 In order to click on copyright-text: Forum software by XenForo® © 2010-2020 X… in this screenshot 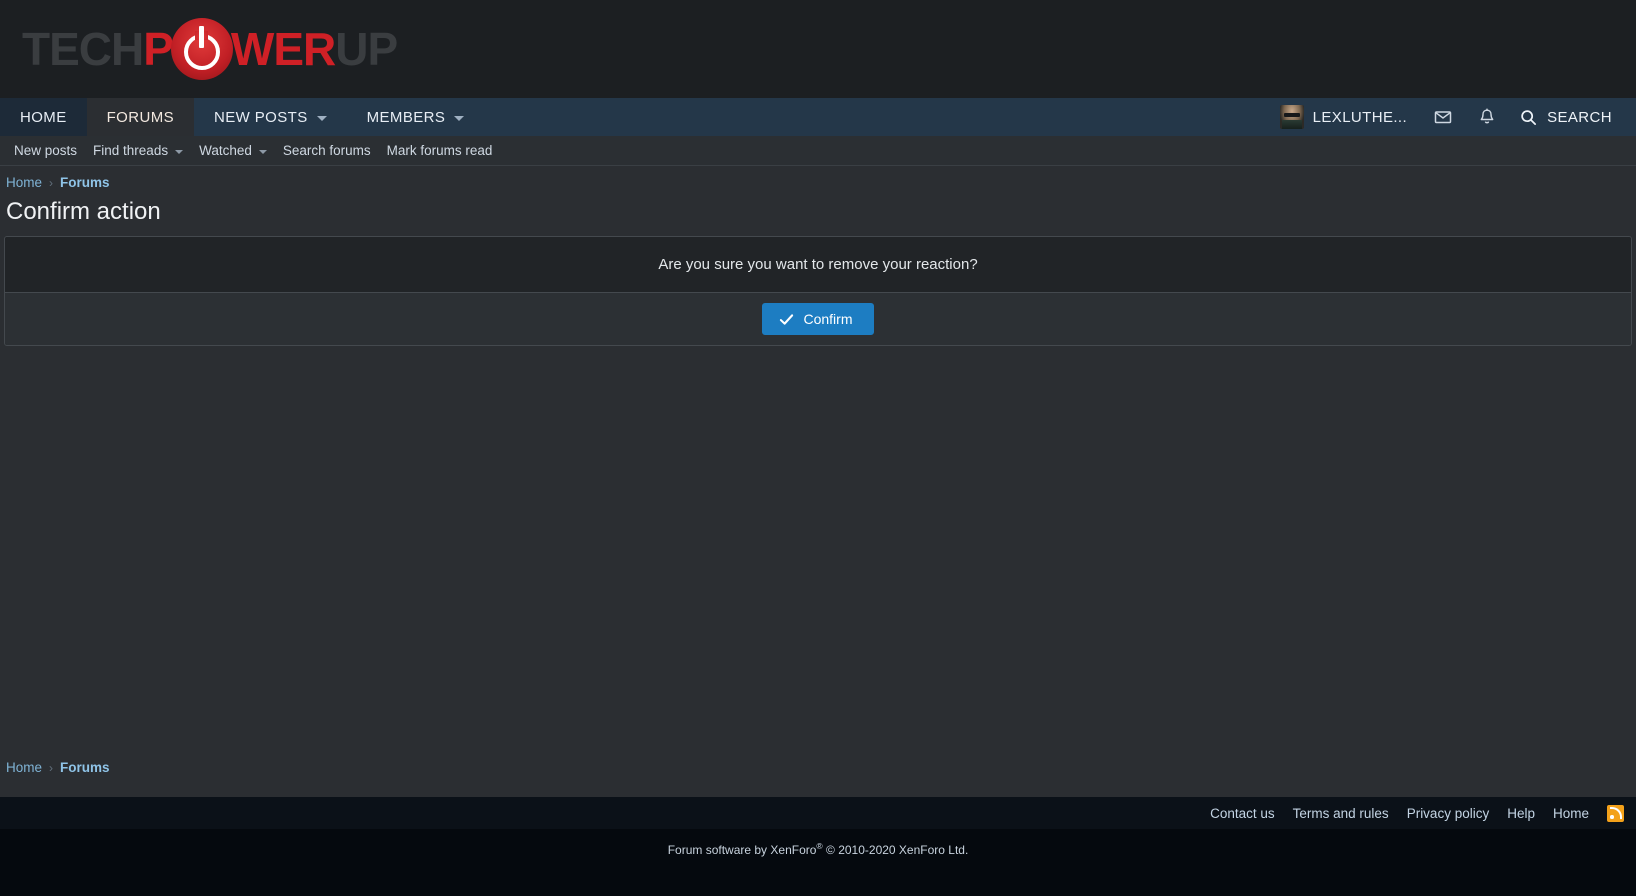, I will do `click(818, 849)`.